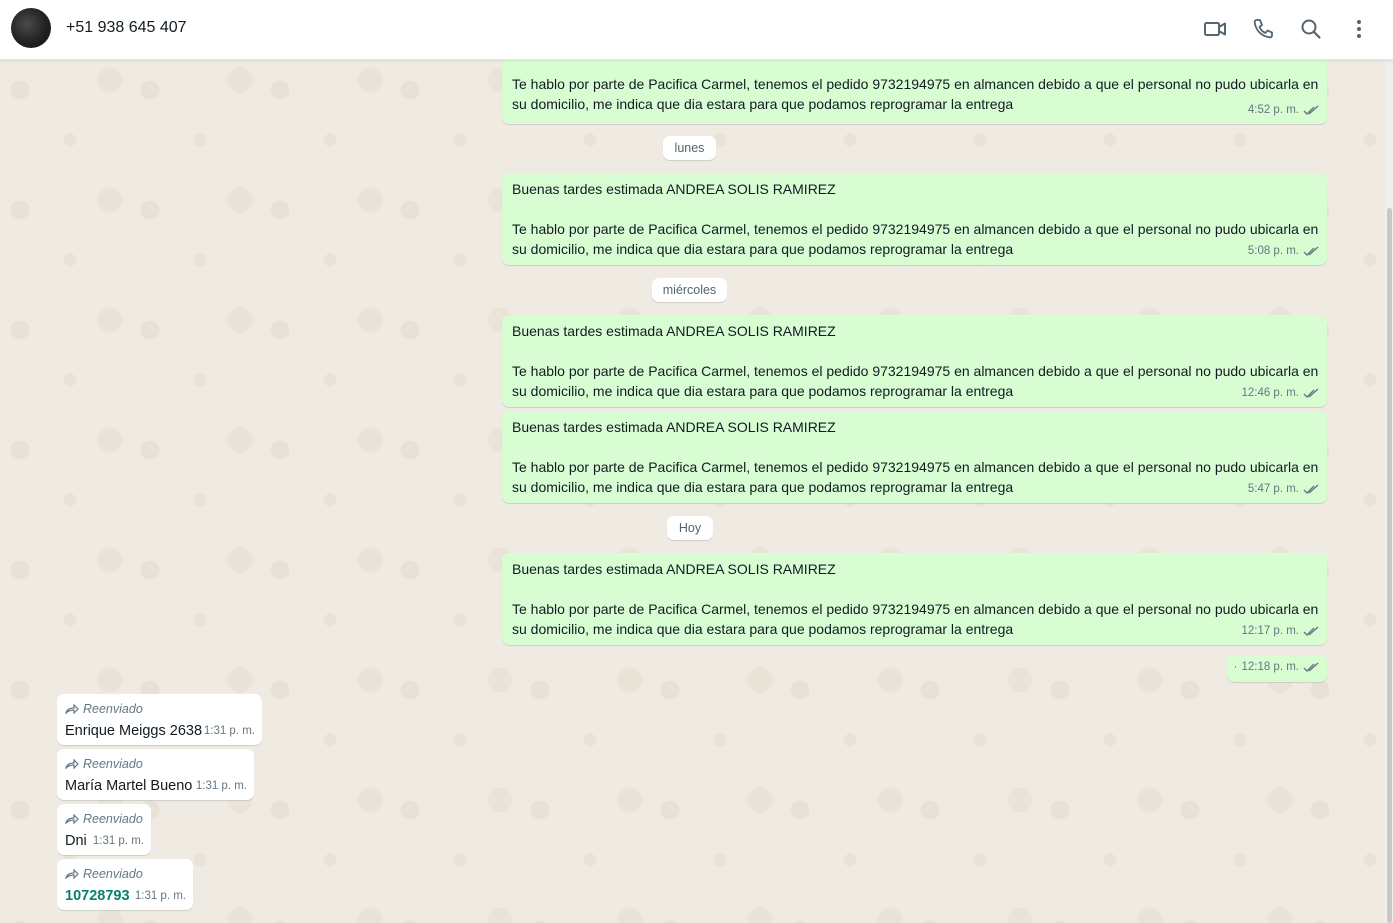 This screenshot has height=923, width=1393. What do you see at coordinates (1270, 393) in the screenshot?
I see `message-time: 12:46 p. m.` at bounding box center [1270, 393].